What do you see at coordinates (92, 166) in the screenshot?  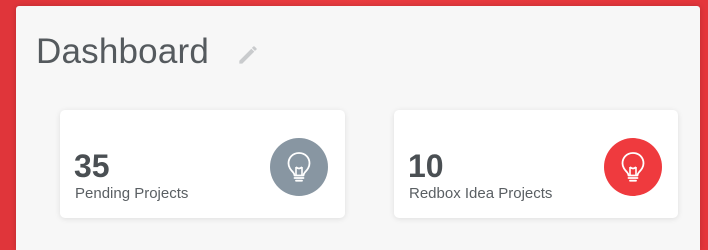 I see `pending-projects-count: 35` at bounding box center [92, 166].